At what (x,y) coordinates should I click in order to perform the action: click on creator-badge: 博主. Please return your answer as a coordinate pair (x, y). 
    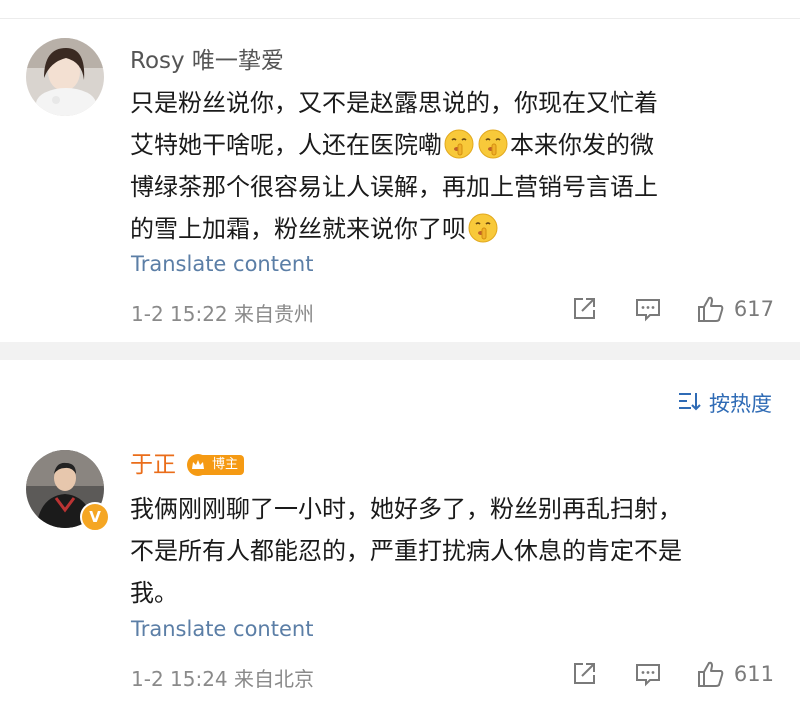
    Looking at the image, I should click on (216, 465).